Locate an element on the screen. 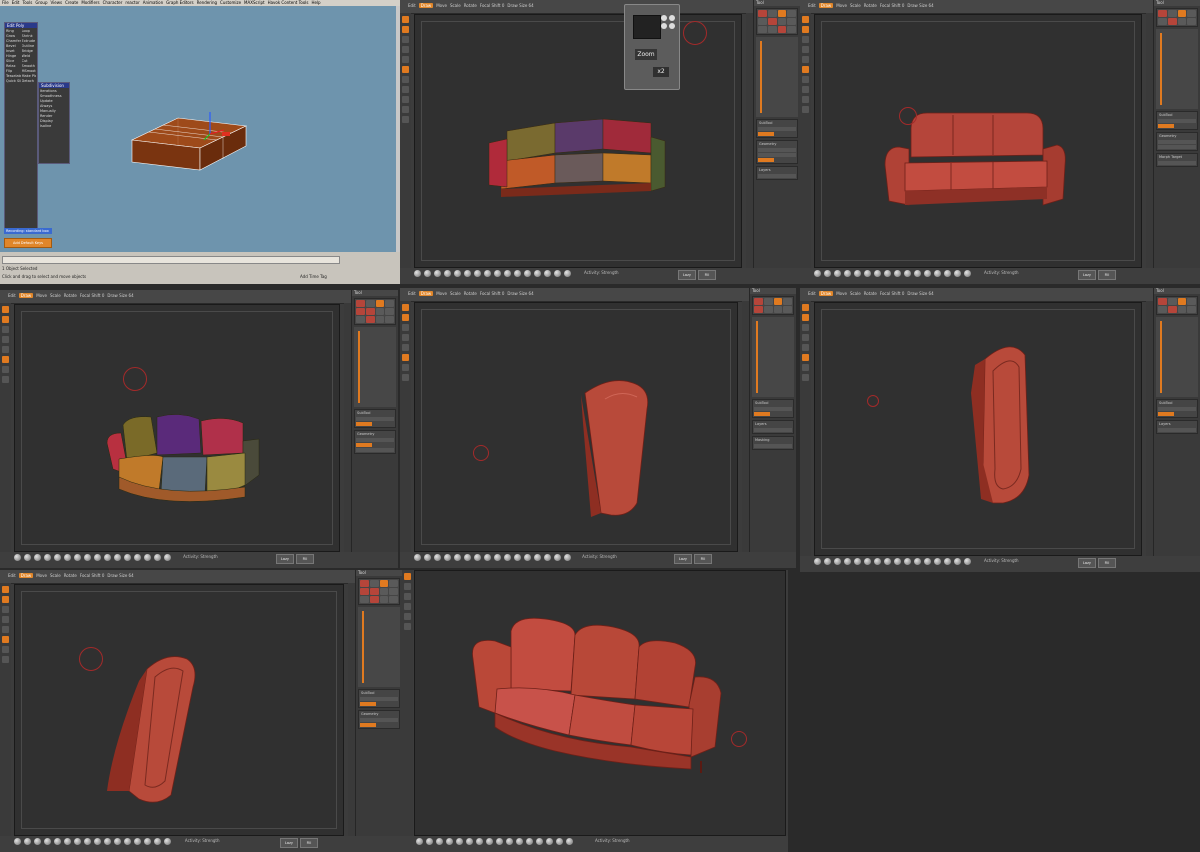 The width and height of the screenshot is (1200, 852). floater-button: Flip is located at coordinates (13, 71).